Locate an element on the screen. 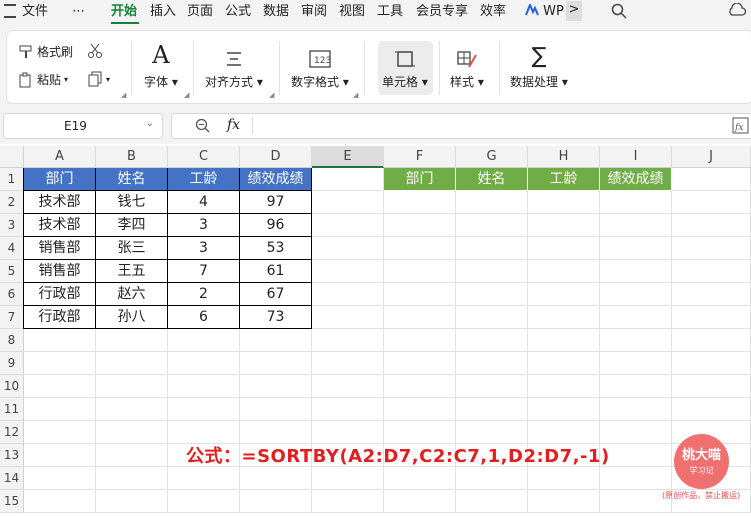  cell-f4 is located at coordinates (420, 248).